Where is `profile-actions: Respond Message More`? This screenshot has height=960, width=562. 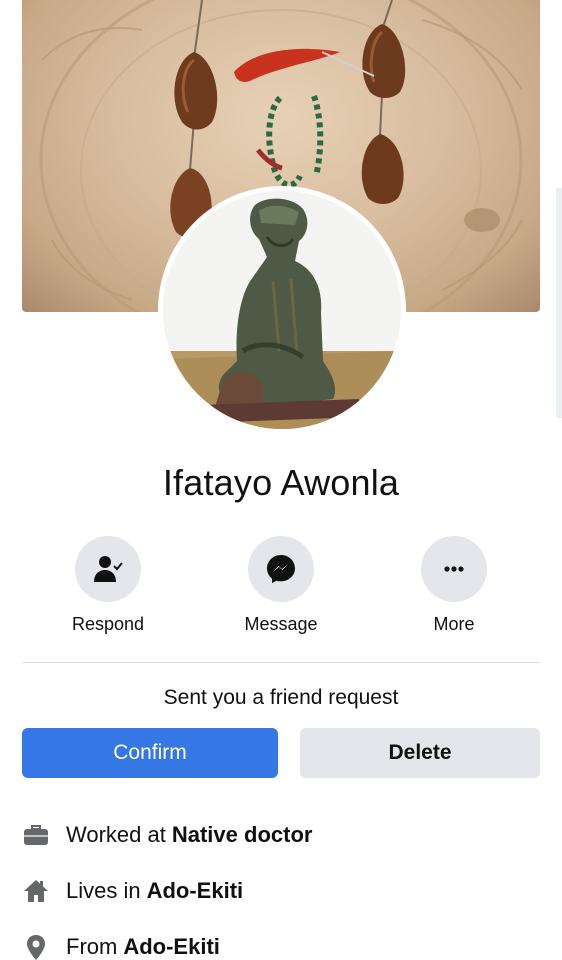
profile-actions: Respond Message More is located at coordinates (281, 591).